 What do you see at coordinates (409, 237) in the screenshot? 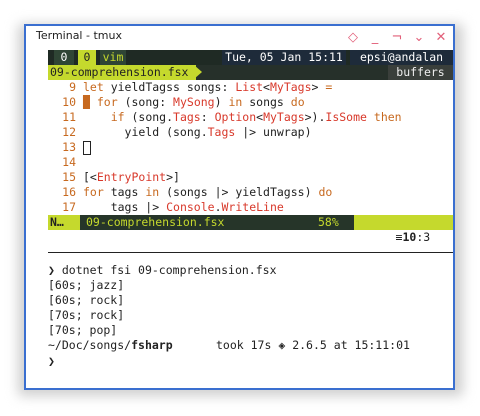
I see `status-line: 10` at bounding box center [409, 237].